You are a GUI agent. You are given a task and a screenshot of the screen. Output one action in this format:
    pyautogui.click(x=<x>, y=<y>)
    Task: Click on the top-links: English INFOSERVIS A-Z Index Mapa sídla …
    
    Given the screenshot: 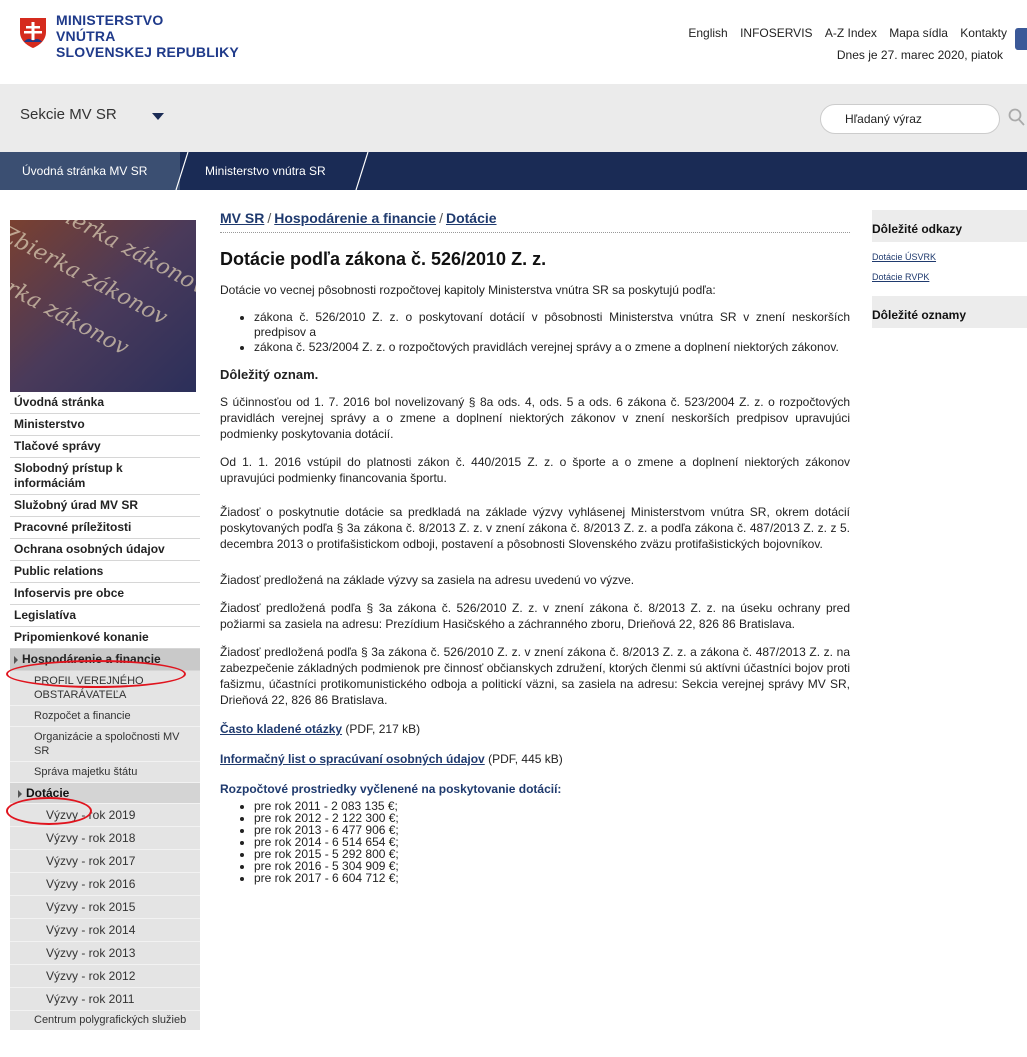 What is the action you would take?
    pyautogui.click(x=843, y=33)
    